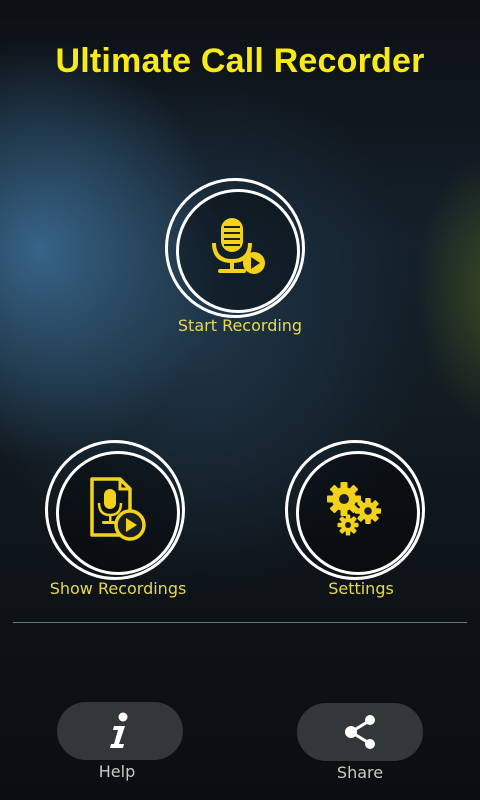  Describe the element at coordinates (360, 772) in the screenshot. I see `share-label: Share` at that location.